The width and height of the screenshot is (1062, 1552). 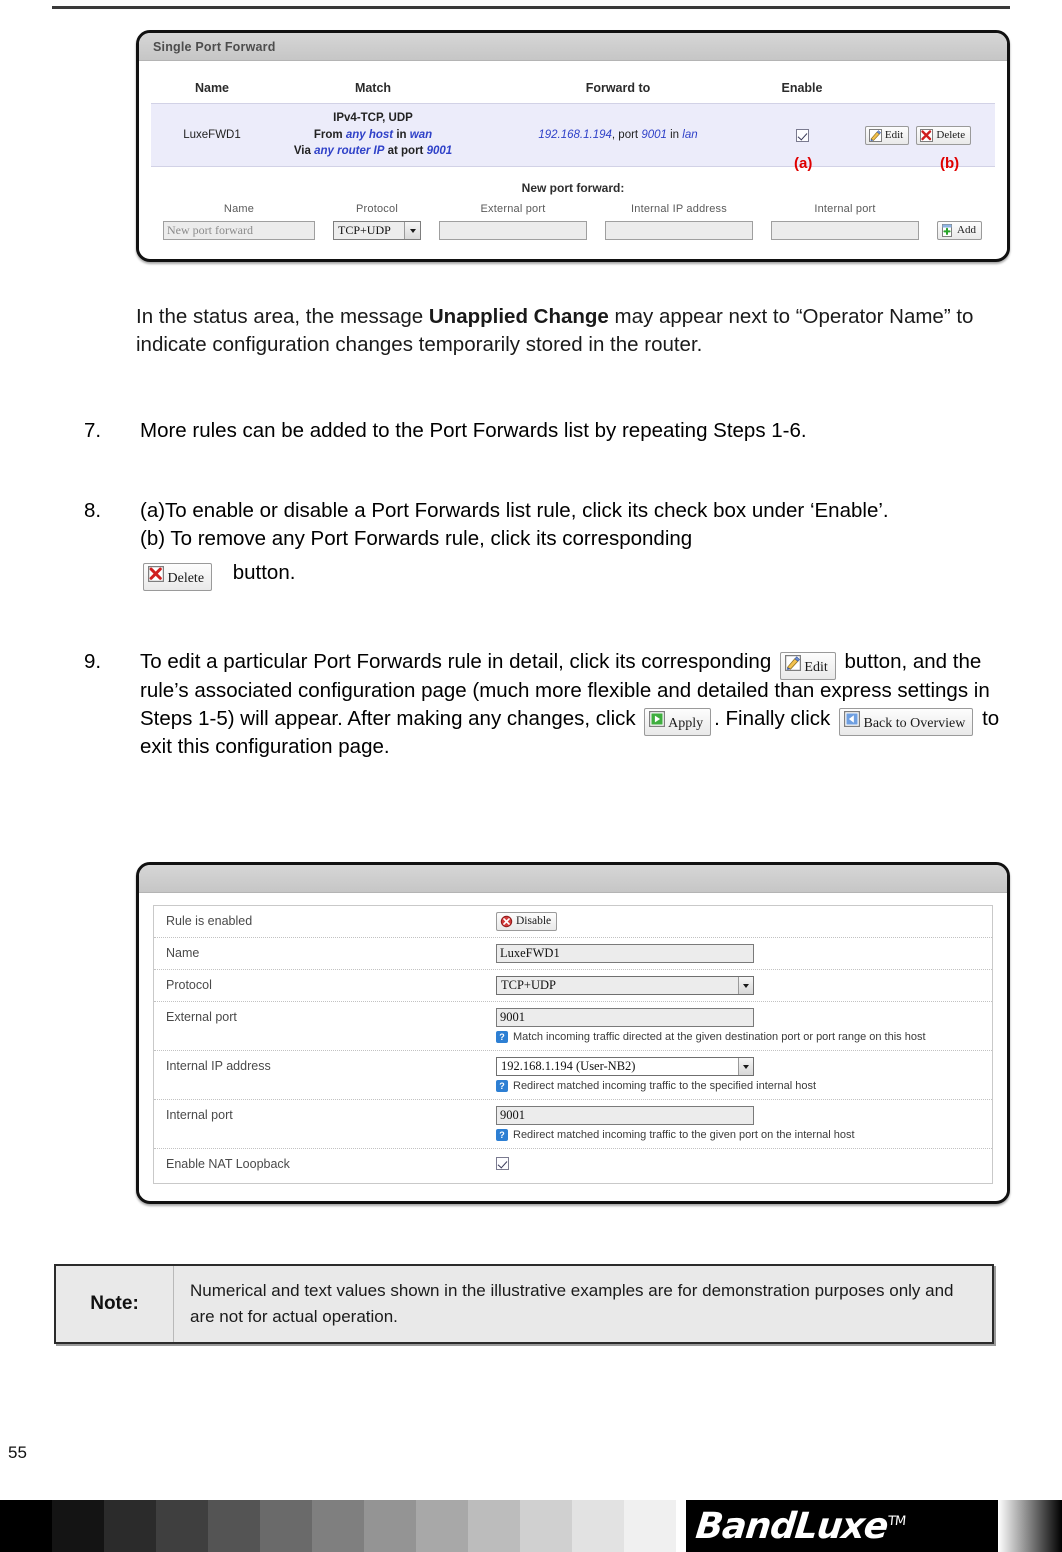 What do you see at coordinates (686, 724) in the screenshot?
I see `apply-button-inline-label: Apply` at bounding box center [686, 724].